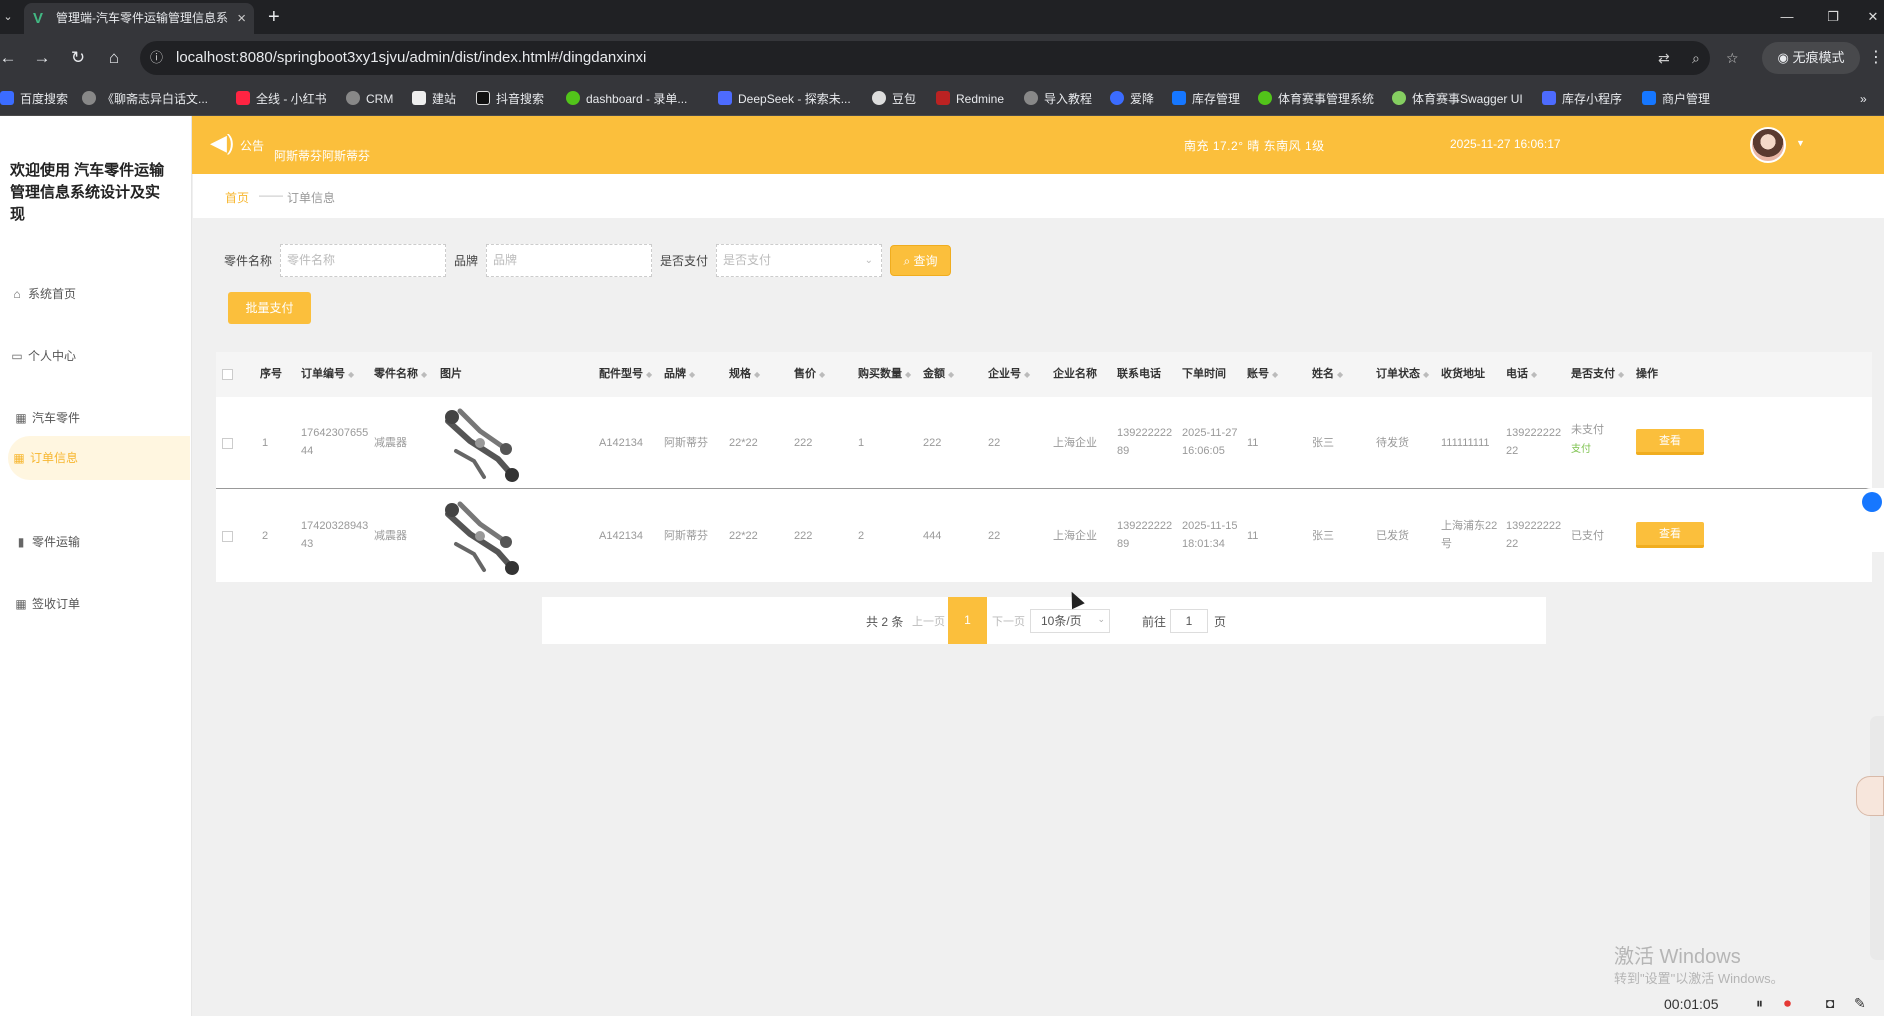 Image resolution: width=1884 pixels, height=1016 pixels. Describe the element at coordinates (569, 260) in the screenshot. I see `brand-input: 品牌` at that location.